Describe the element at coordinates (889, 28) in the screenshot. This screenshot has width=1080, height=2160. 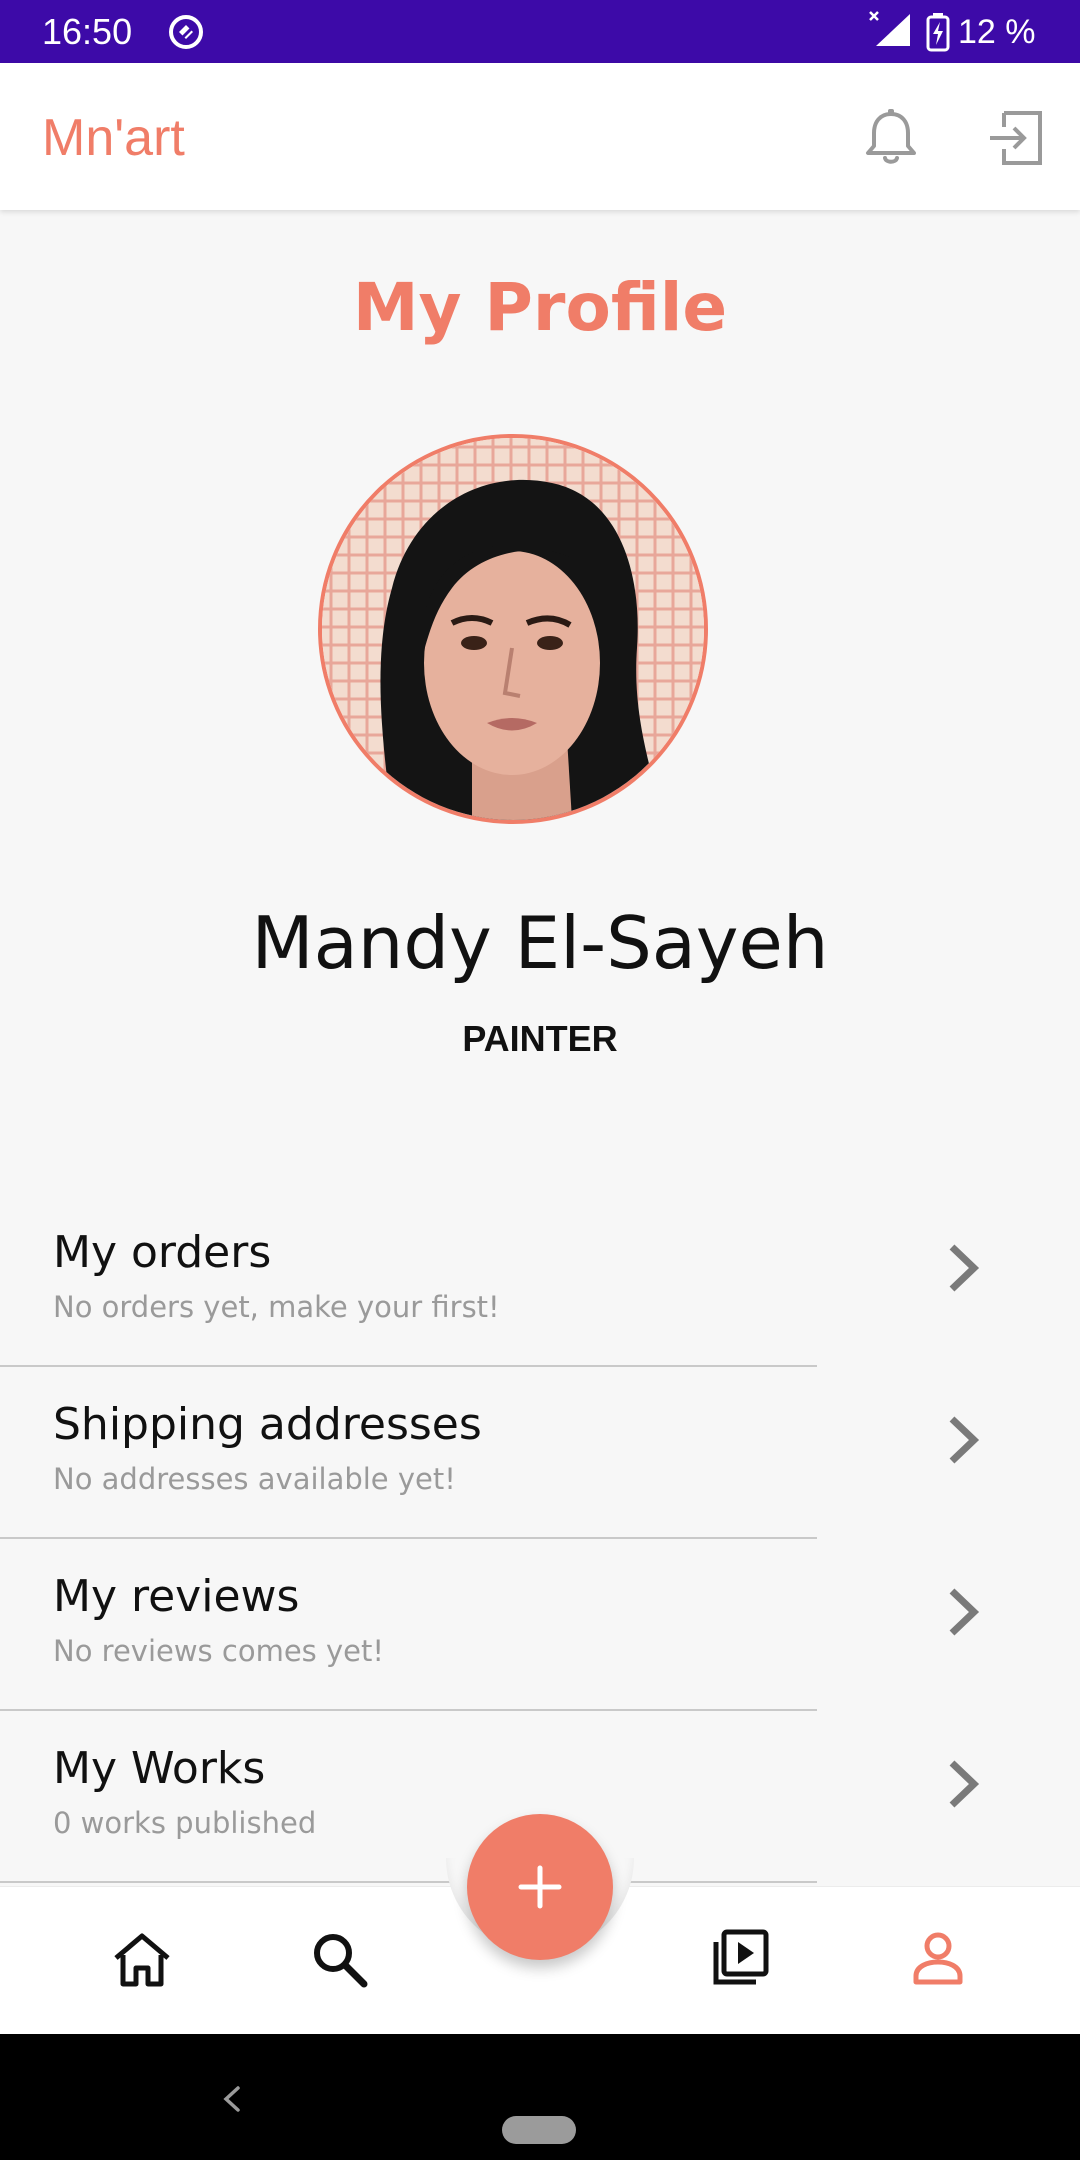
I see `signal-icon` at that location.